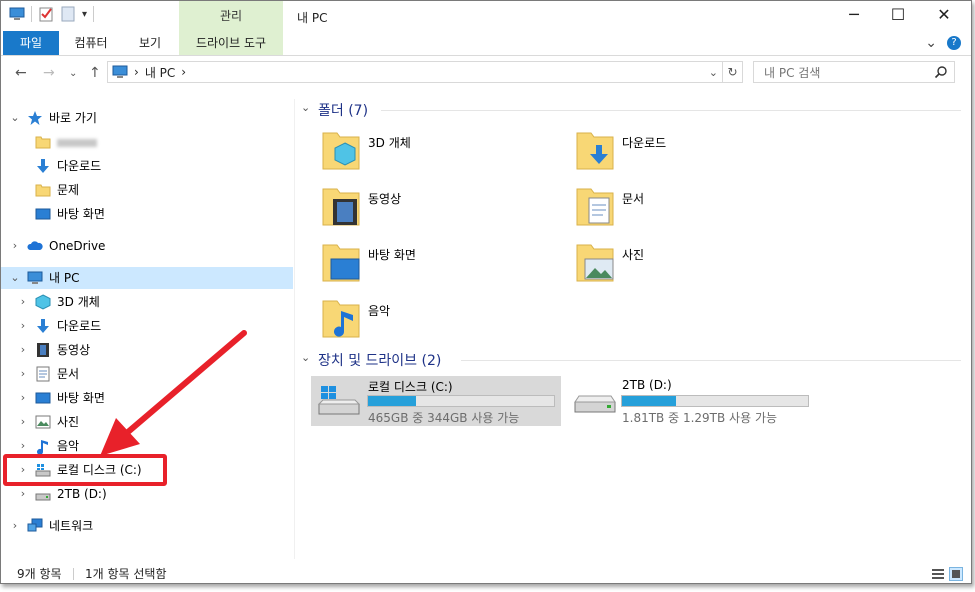 This screenshot has height=592, width=975. I want to click on annotation-overlay, so click(173, 393).